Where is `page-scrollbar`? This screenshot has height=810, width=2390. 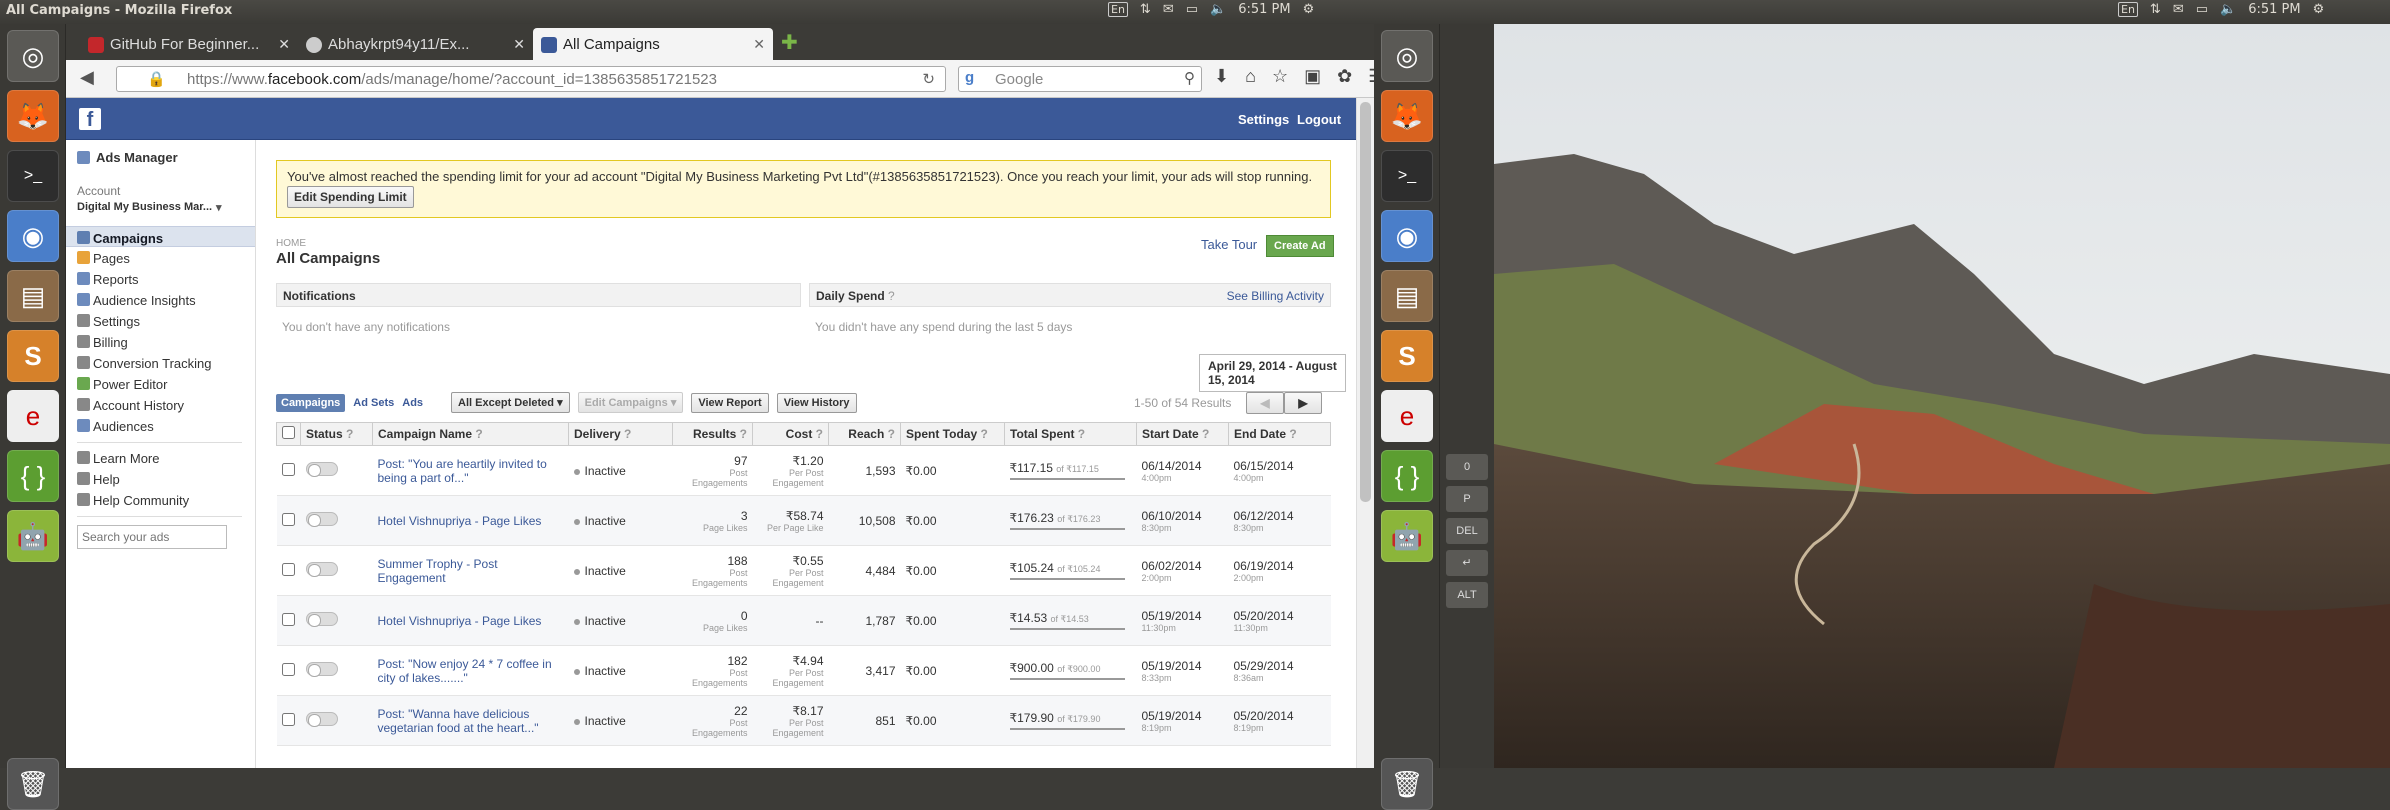
page-scrollbar is located at coordinates (1365, 433).